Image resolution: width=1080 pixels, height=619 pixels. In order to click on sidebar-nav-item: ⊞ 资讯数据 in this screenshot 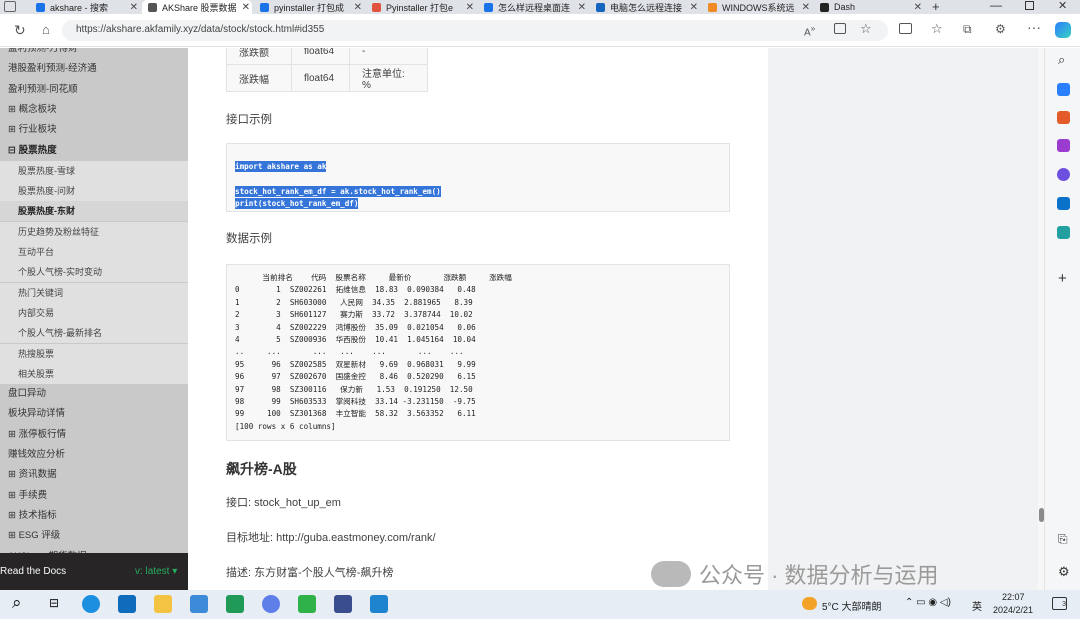, I will do `click(94, 475)`.